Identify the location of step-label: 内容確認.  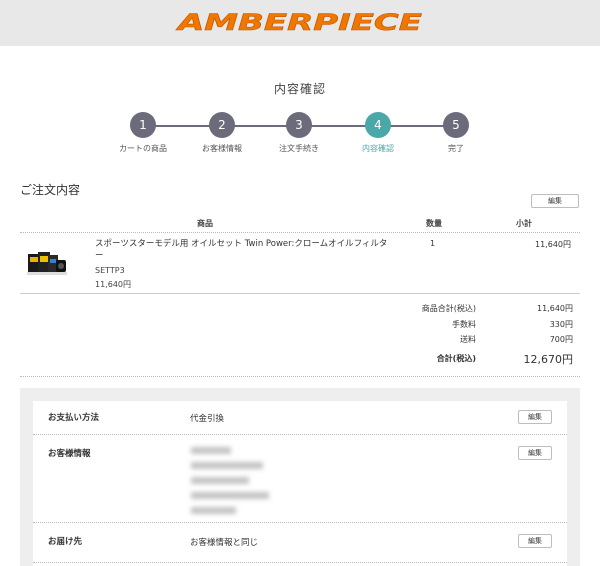
(378, 148).